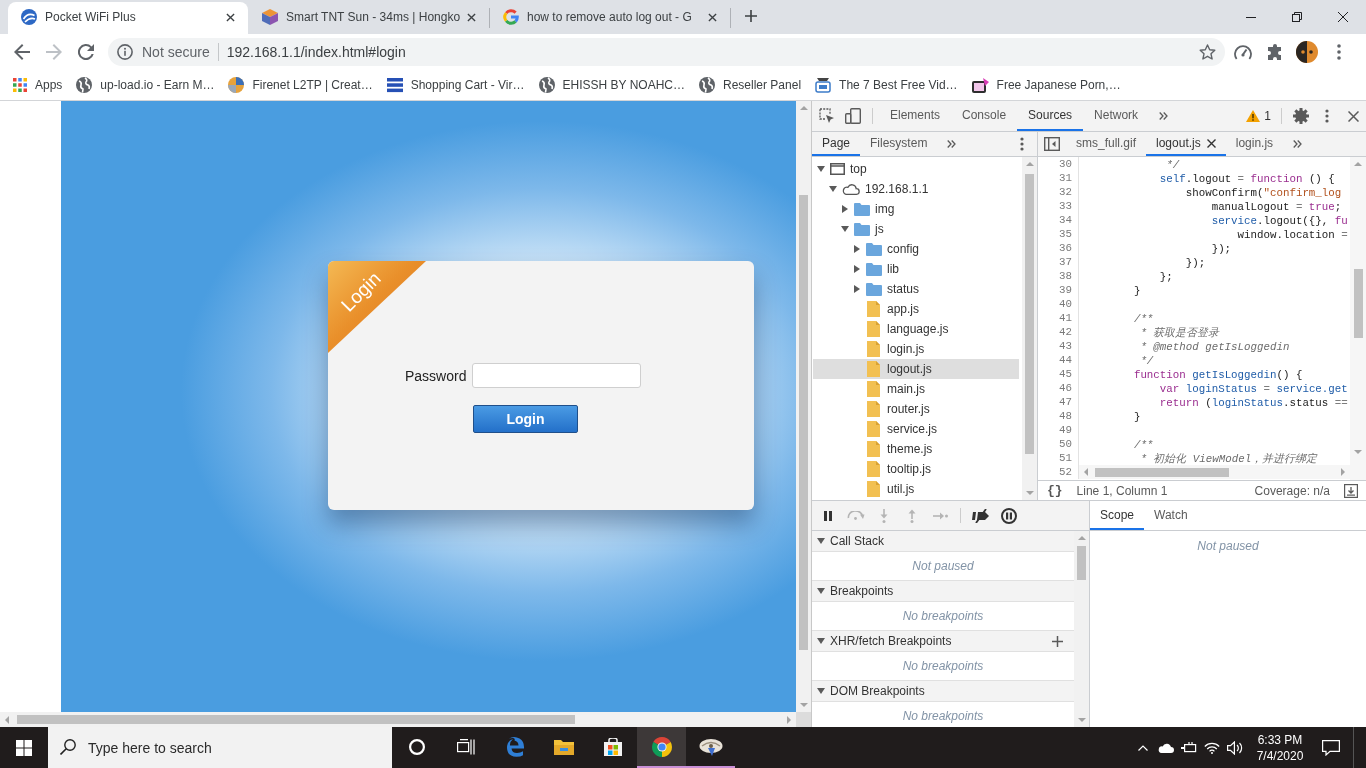 The width and height of the screenshot is (1366, 768). Describe the element at coordinates (916, 169) in the screenshot. I see `tree-item: top` at that location.